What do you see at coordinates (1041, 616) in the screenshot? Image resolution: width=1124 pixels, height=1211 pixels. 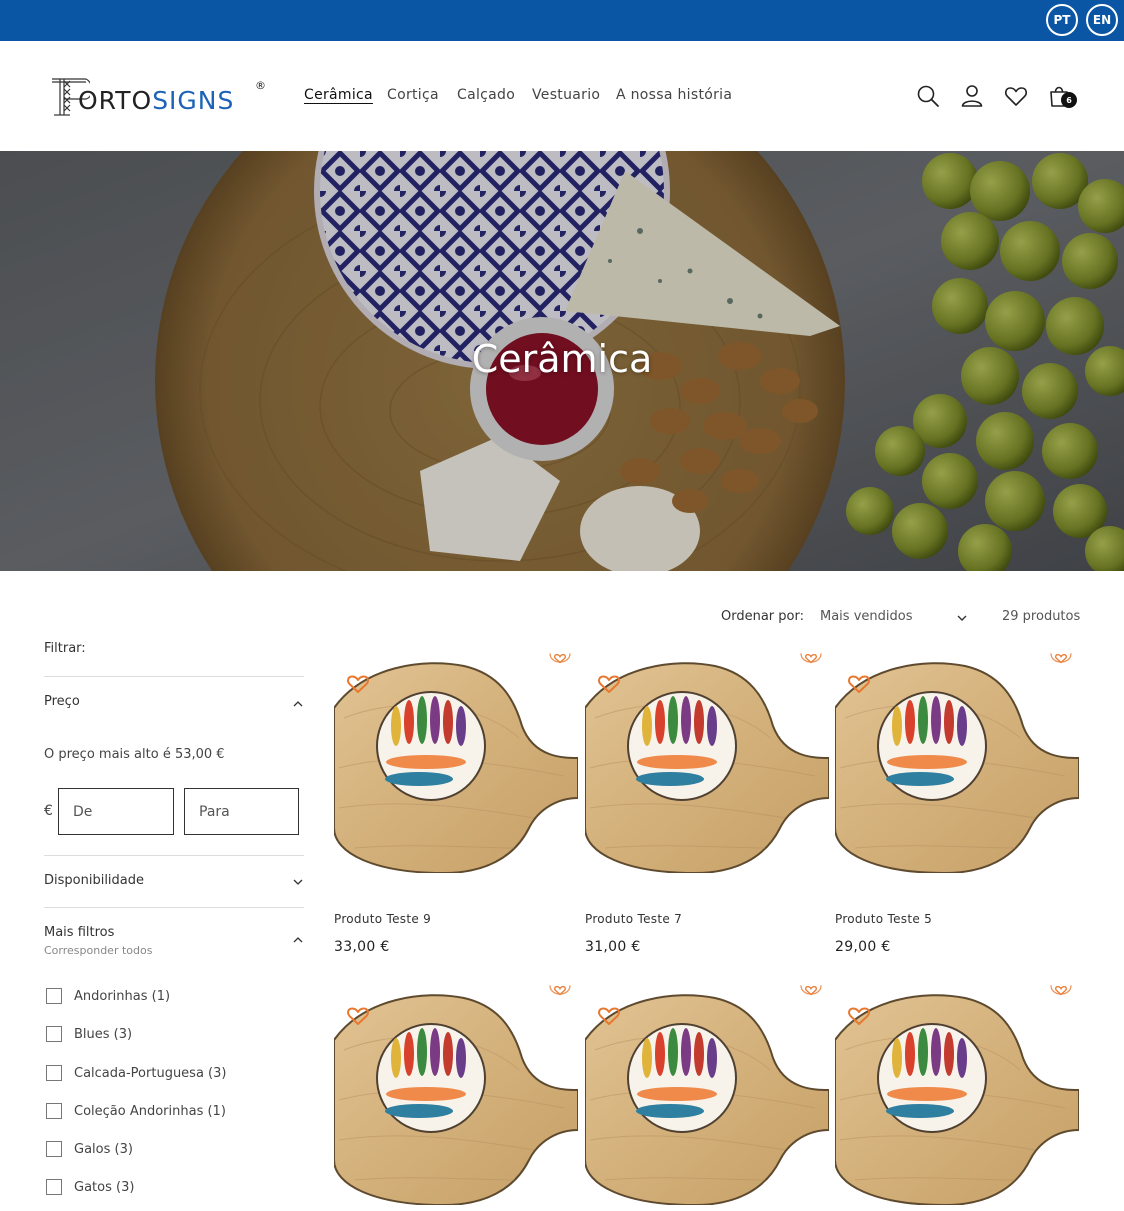 I see `product-count: 29 produtos` at bounding box center [1041, 616].